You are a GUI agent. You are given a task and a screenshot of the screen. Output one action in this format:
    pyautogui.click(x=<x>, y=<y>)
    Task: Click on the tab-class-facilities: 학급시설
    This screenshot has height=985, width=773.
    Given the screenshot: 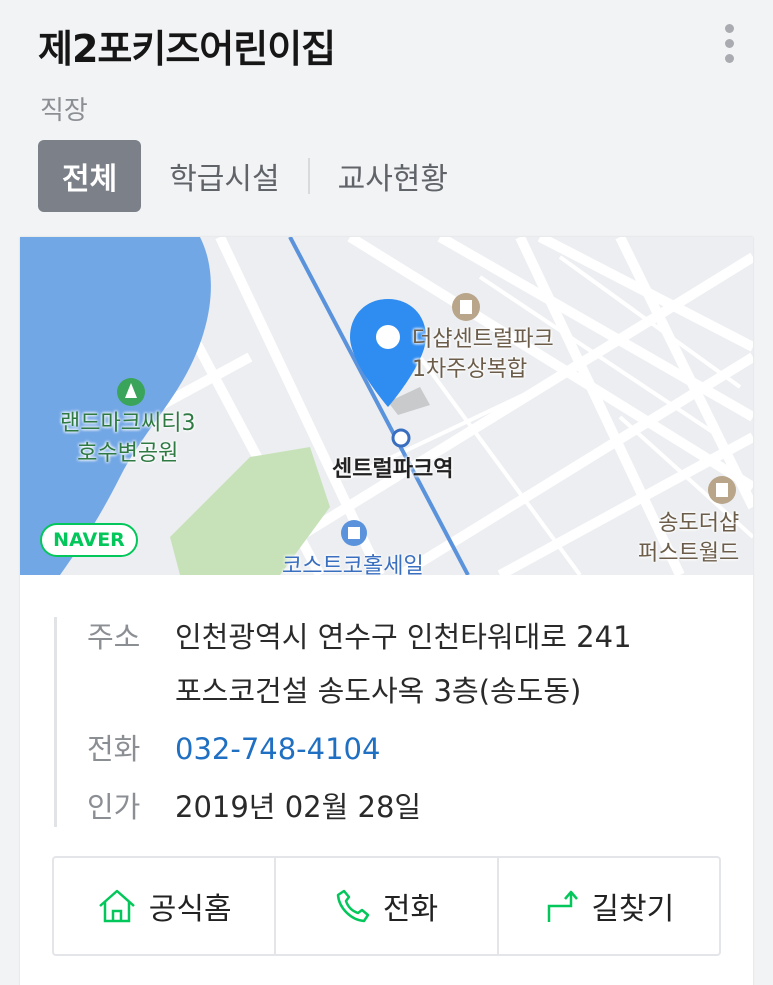 What is the action you would take?
    pyautogui.click(x=224, y=176)
    